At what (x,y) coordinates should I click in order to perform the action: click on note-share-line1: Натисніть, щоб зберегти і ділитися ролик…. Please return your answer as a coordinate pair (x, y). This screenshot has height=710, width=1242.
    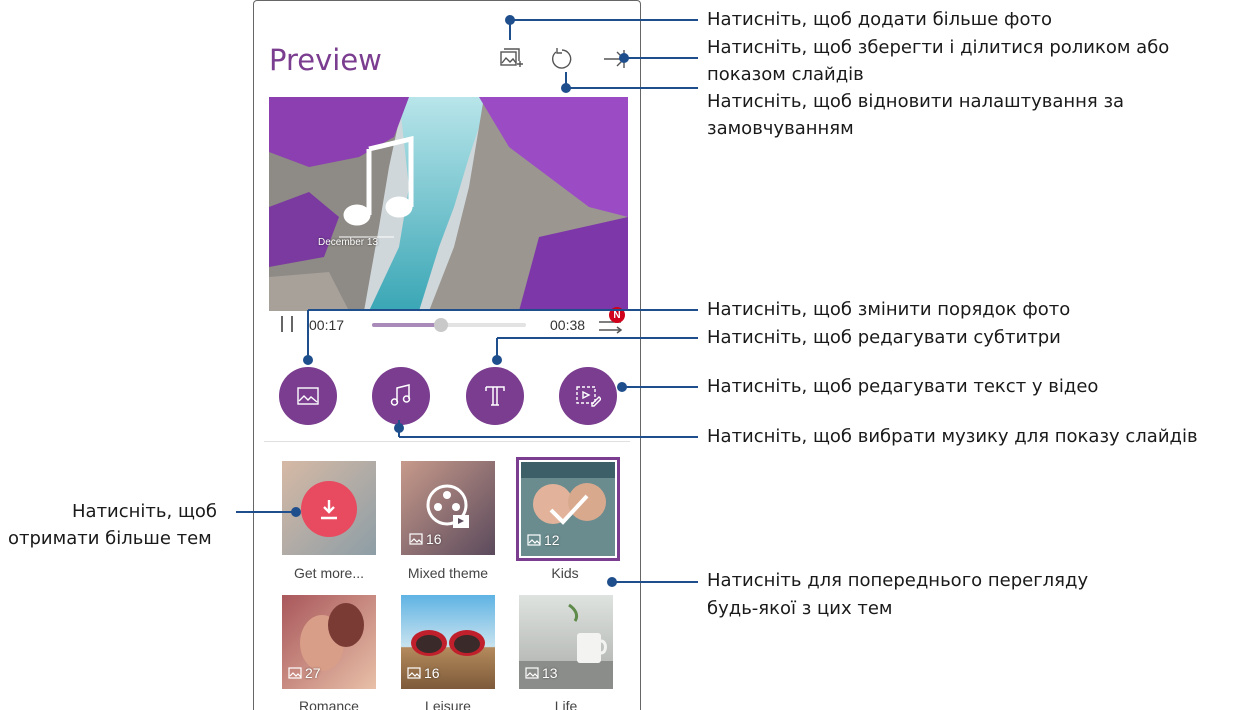
    Looking at the image, I should click on (938, 47).